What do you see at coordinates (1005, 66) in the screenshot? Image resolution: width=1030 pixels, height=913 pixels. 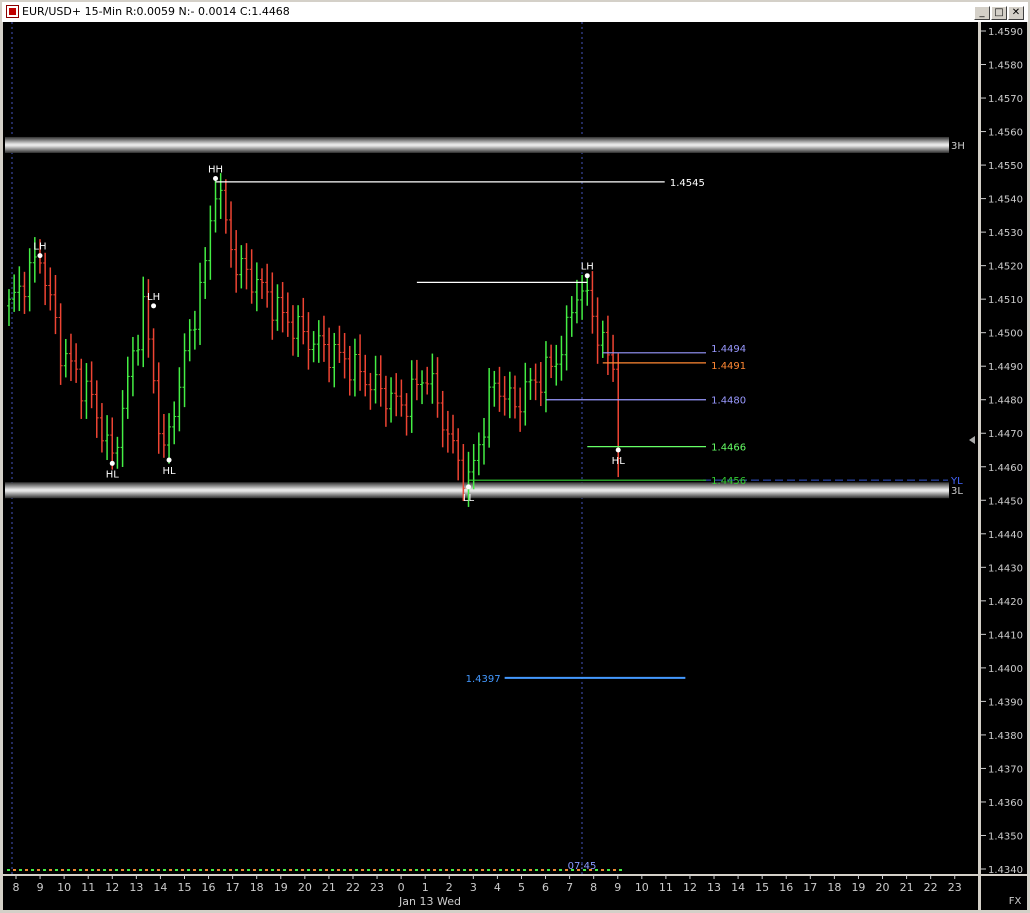 I see `y-tick-label: 1.4580` at bounding box center [1005, 66].